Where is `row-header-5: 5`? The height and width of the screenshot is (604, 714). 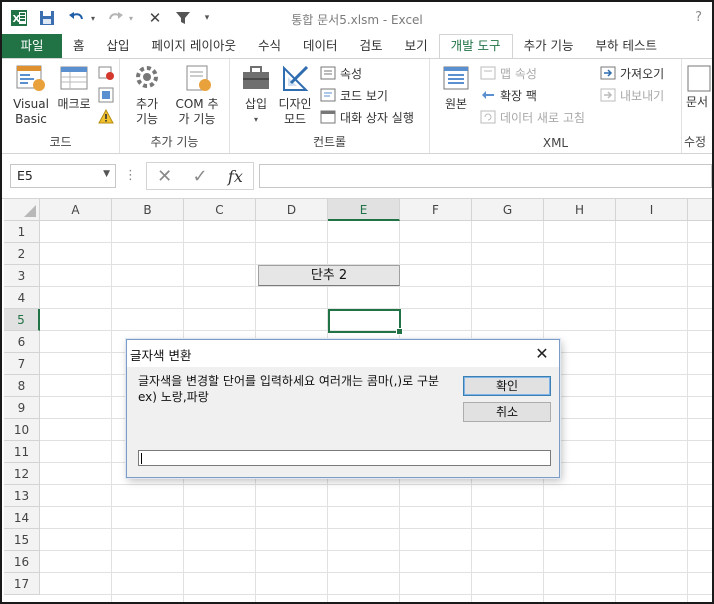 row-header-5: 5 is located at coordinates (22, 320).